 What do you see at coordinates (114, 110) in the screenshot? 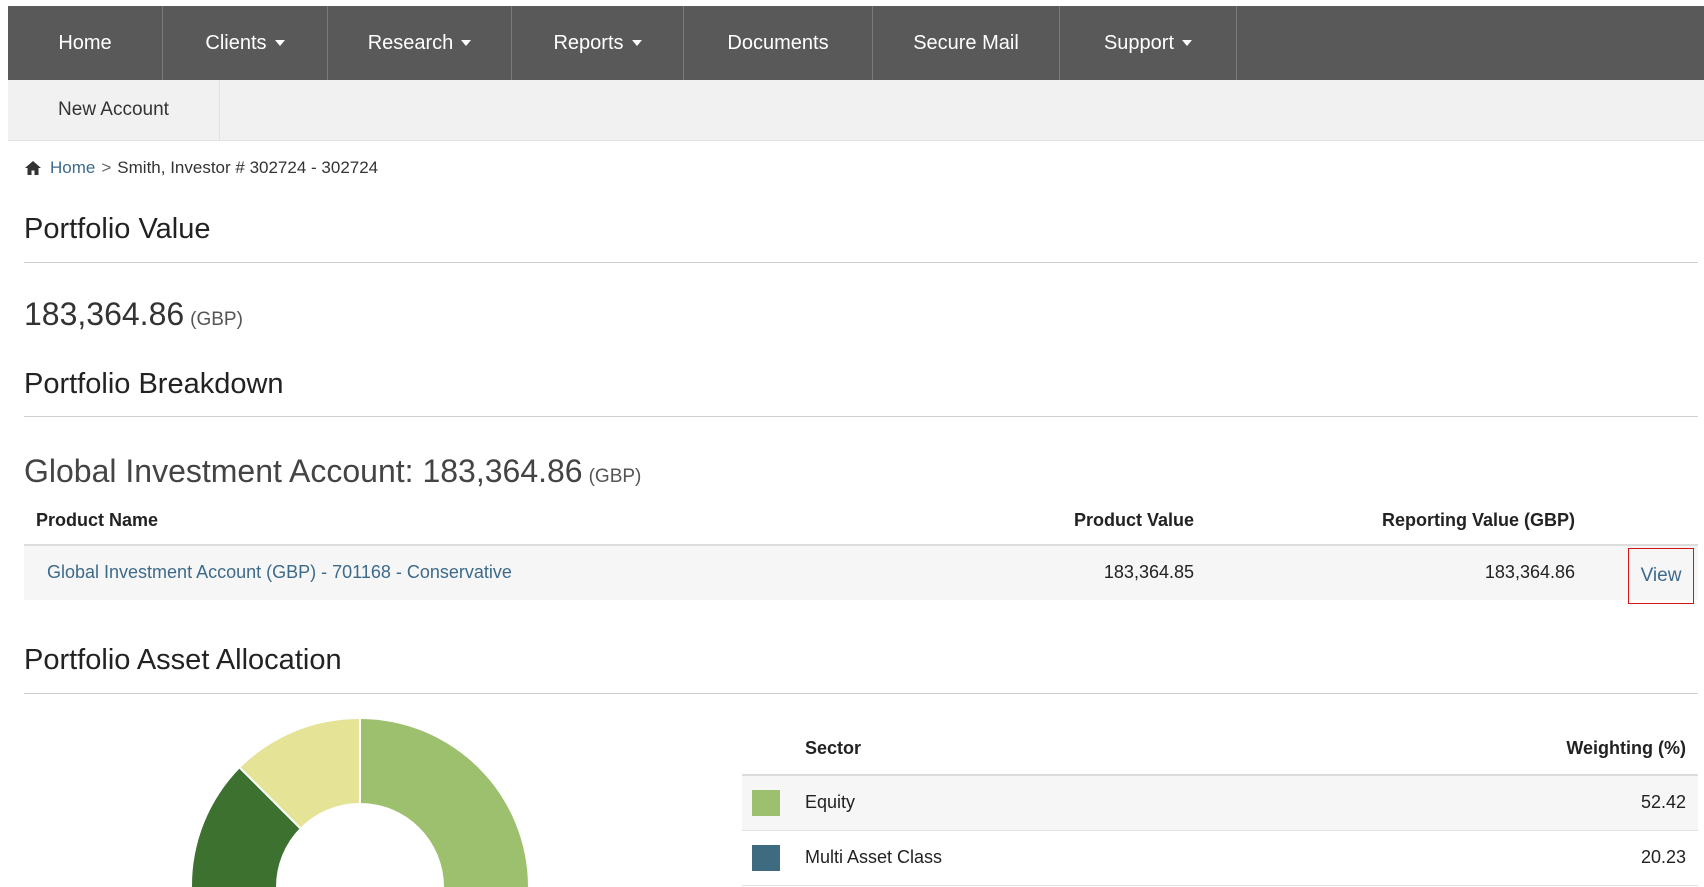
I see `nav-new-account: New Account` at bounding box center [114, 110].